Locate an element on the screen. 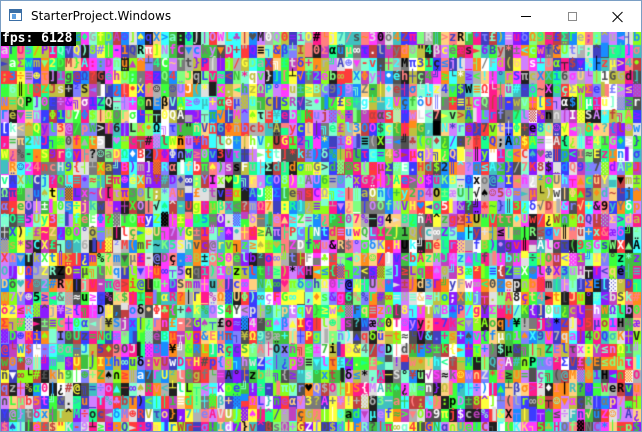  maximize-button is located at coordinates (572, 16).